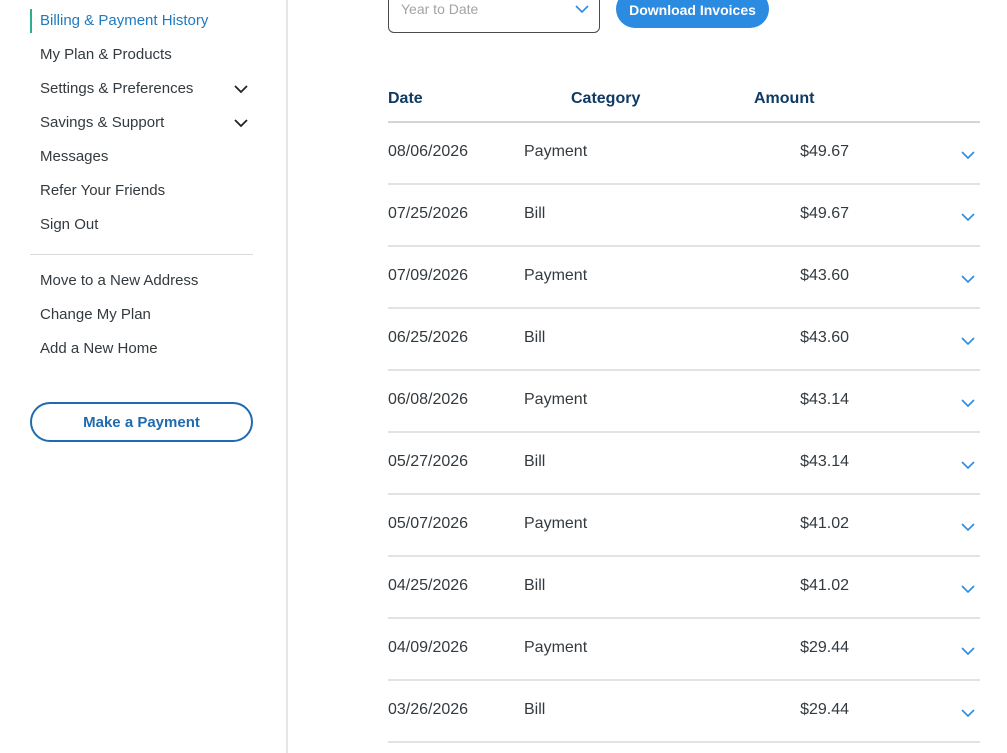 The image size is (1007, 753). Describe the element at coordinates (684, 154) in the screenshot. I see `table-row: 08/06/2026 Payment $49.67` at that location.